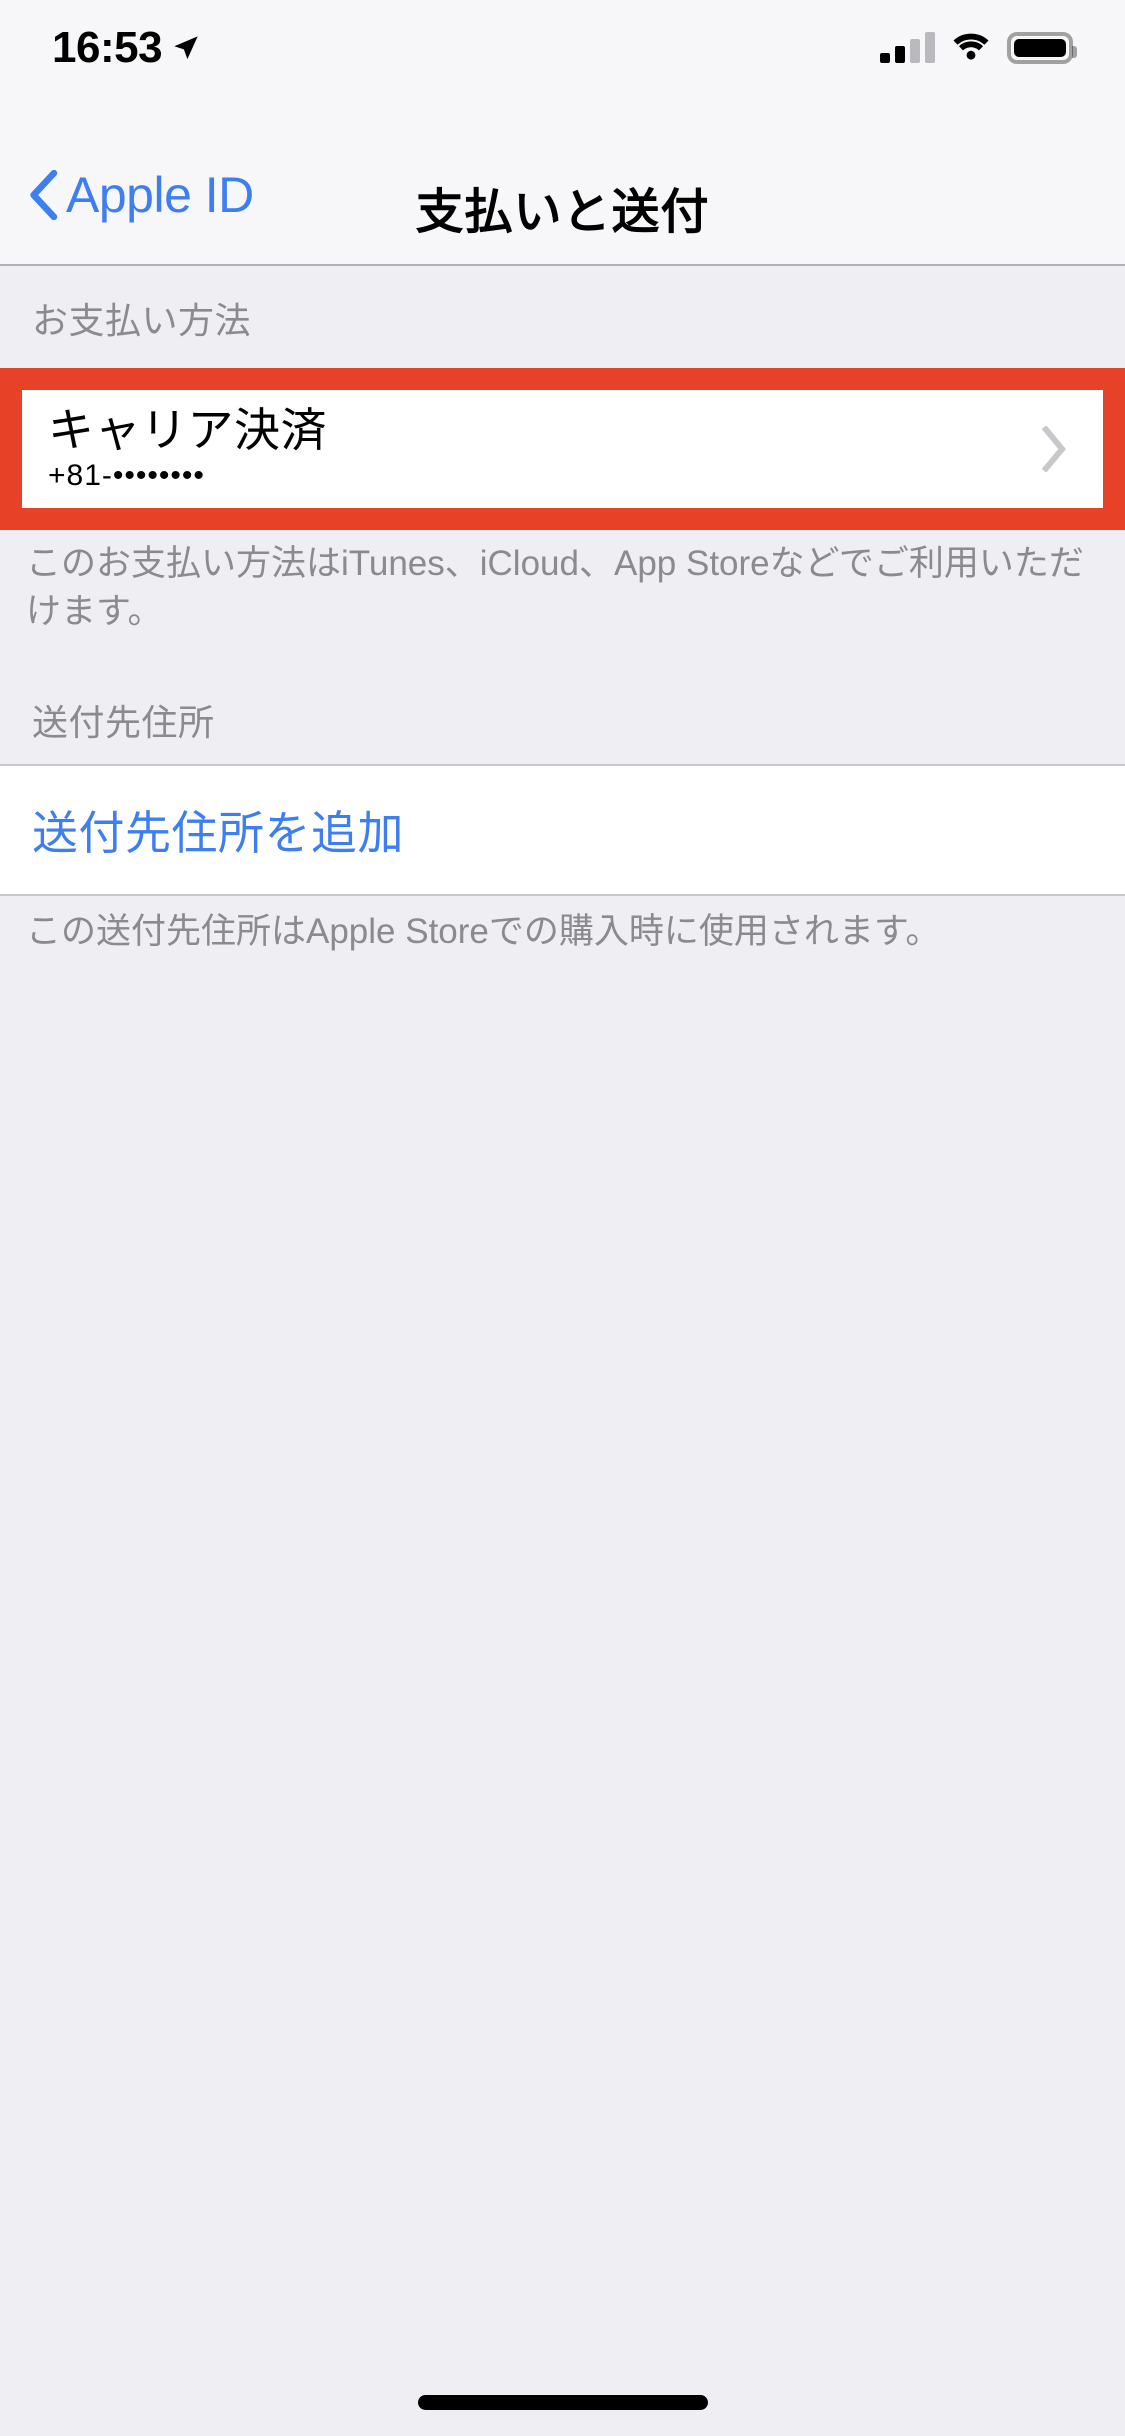 The height and width of the screenshot is (2436, 1125). I want to click on payment-method-highlight-box: キャリア決済 +81-••••••••, so click(562, 449).